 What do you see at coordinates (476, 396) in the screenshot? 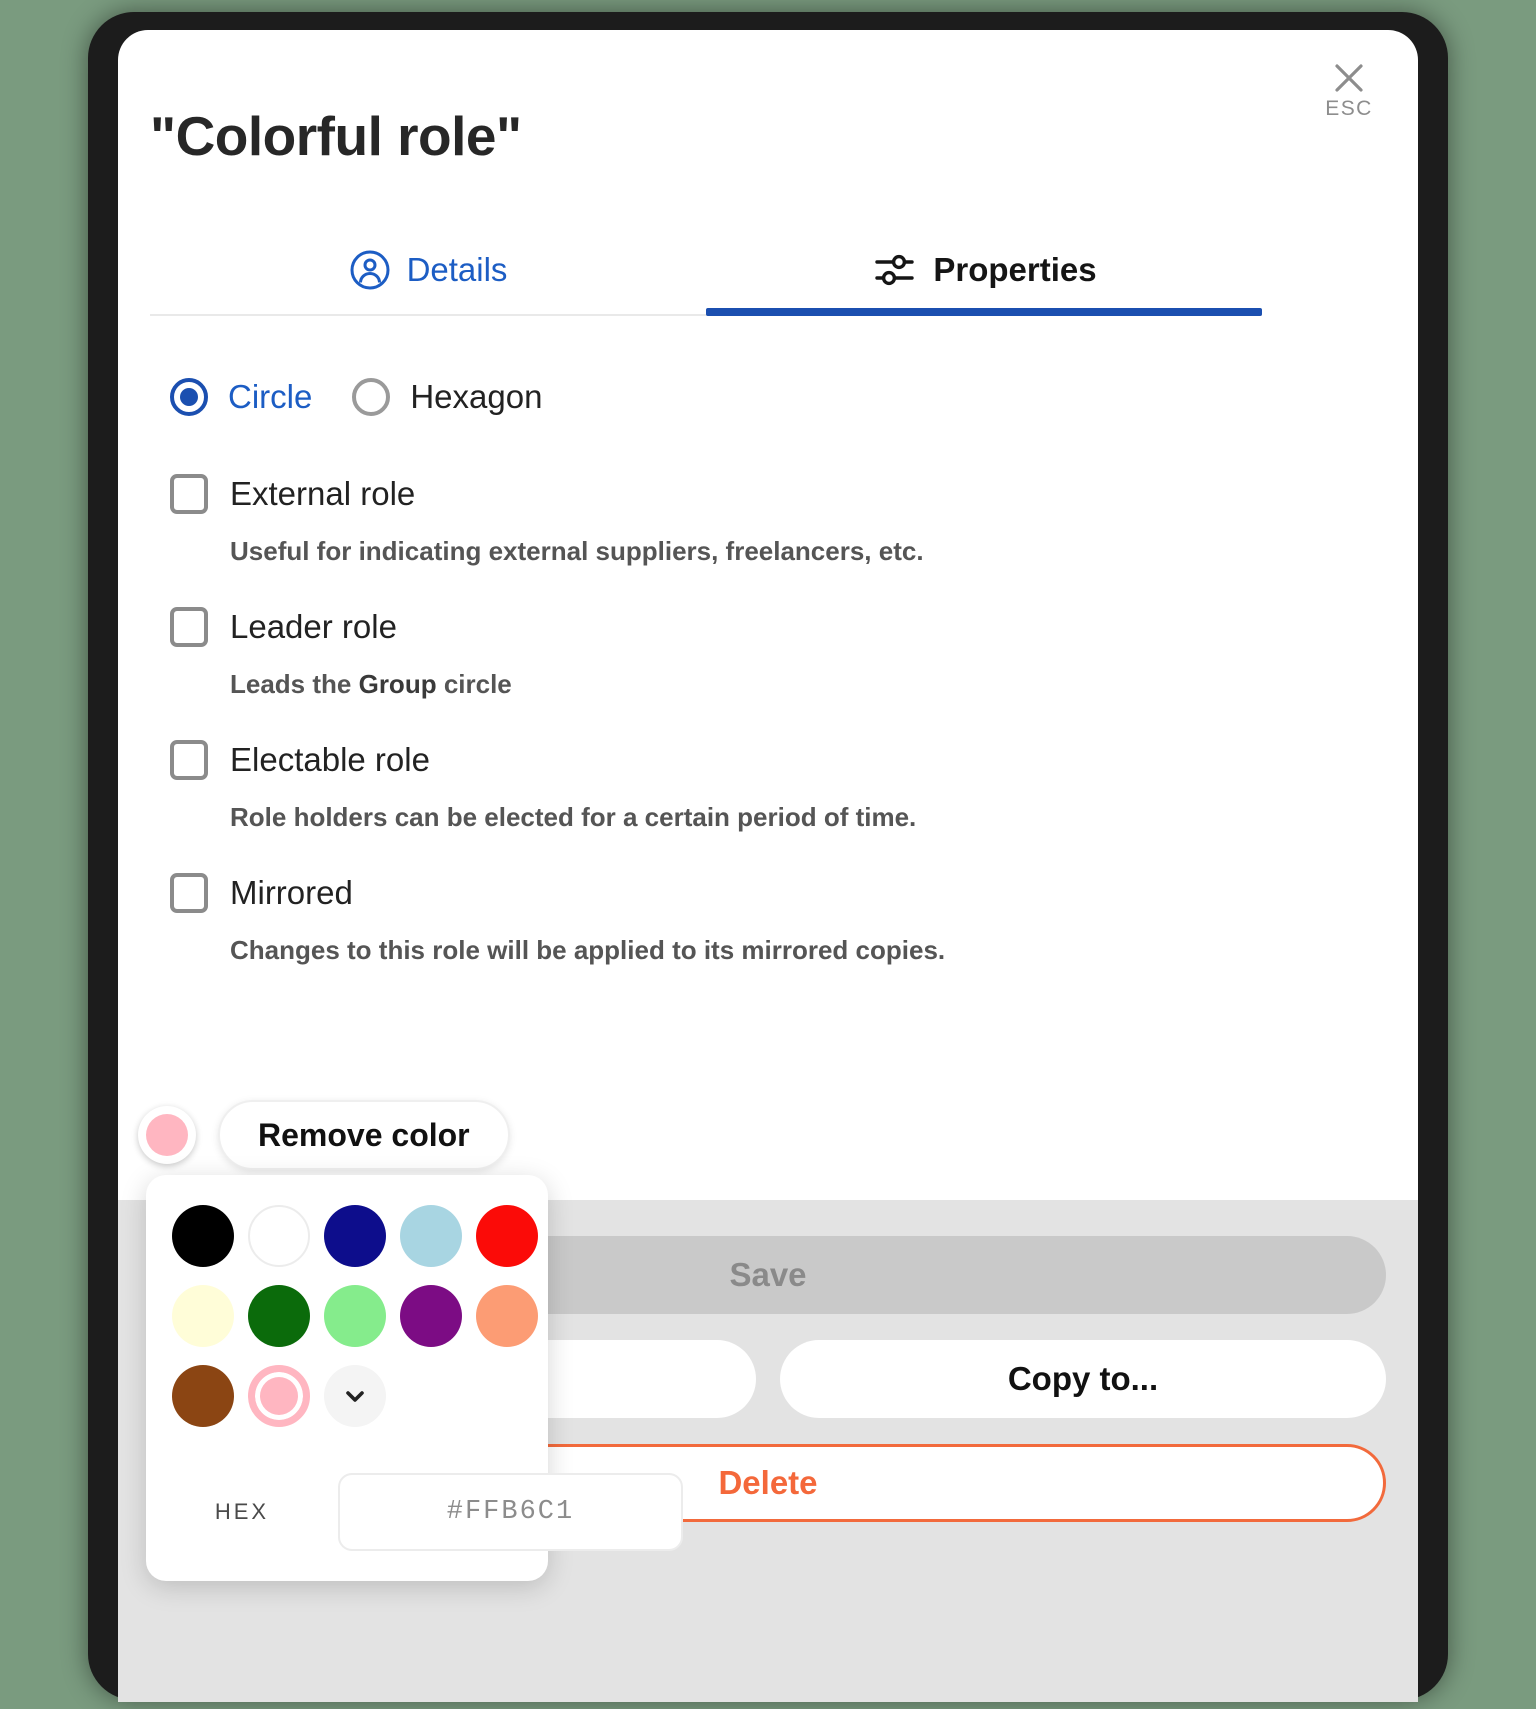
I see `radio-hexagon-label: Hexagon` at bounding box center [476, 396].